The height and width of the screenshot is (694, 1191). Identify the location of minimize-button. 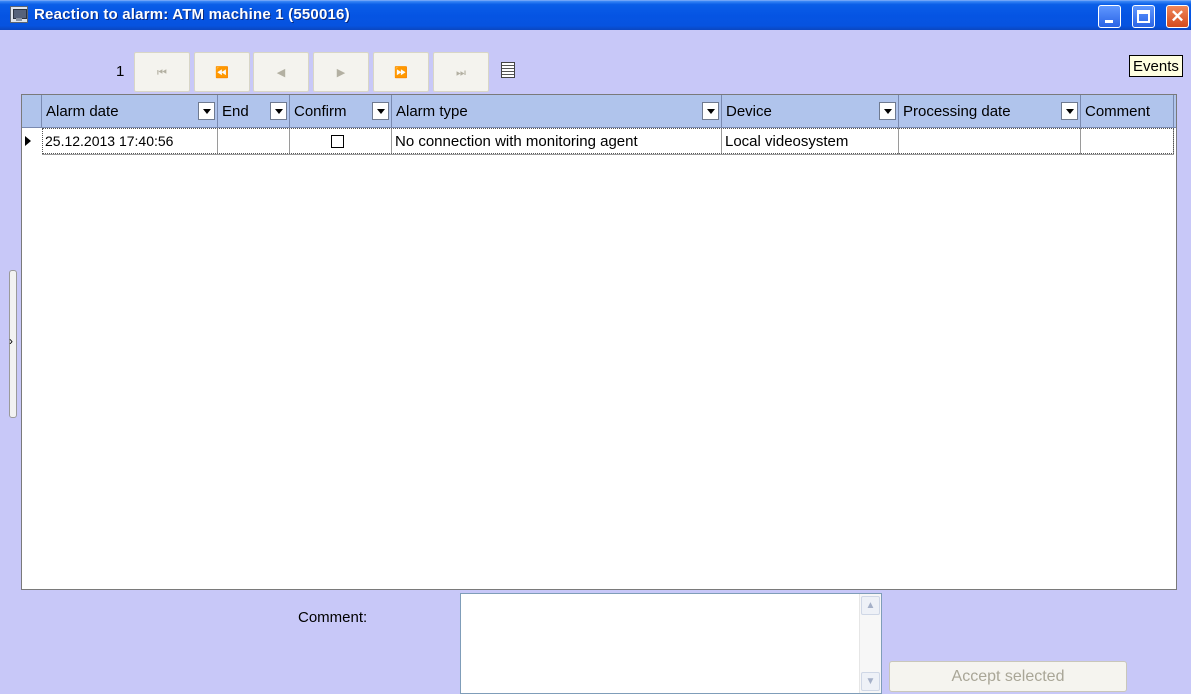
(1109, 16).